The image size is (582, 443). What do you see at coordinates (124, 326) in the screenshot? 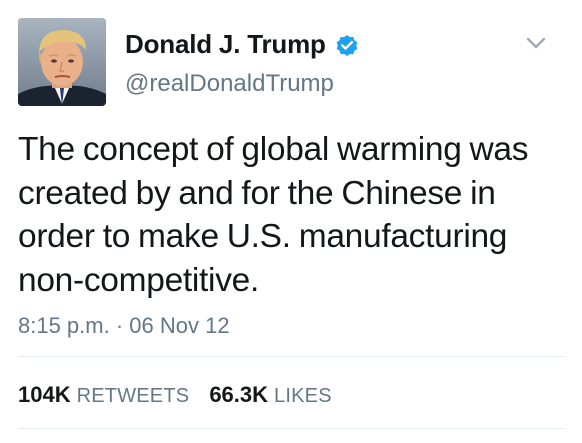
I see `tweet-timestamp: 8:15 p.m. · 06 Nov 12` at bounding box center [124, 326].